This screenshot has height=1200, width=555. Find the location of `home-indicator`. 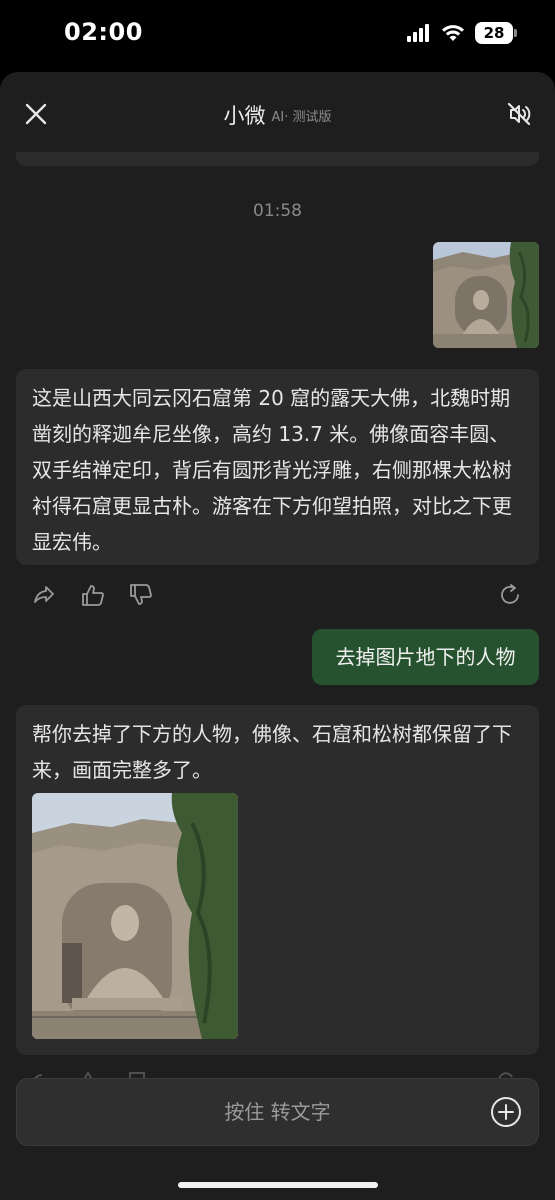

home-indicator is located at coordinates (278, 1185).